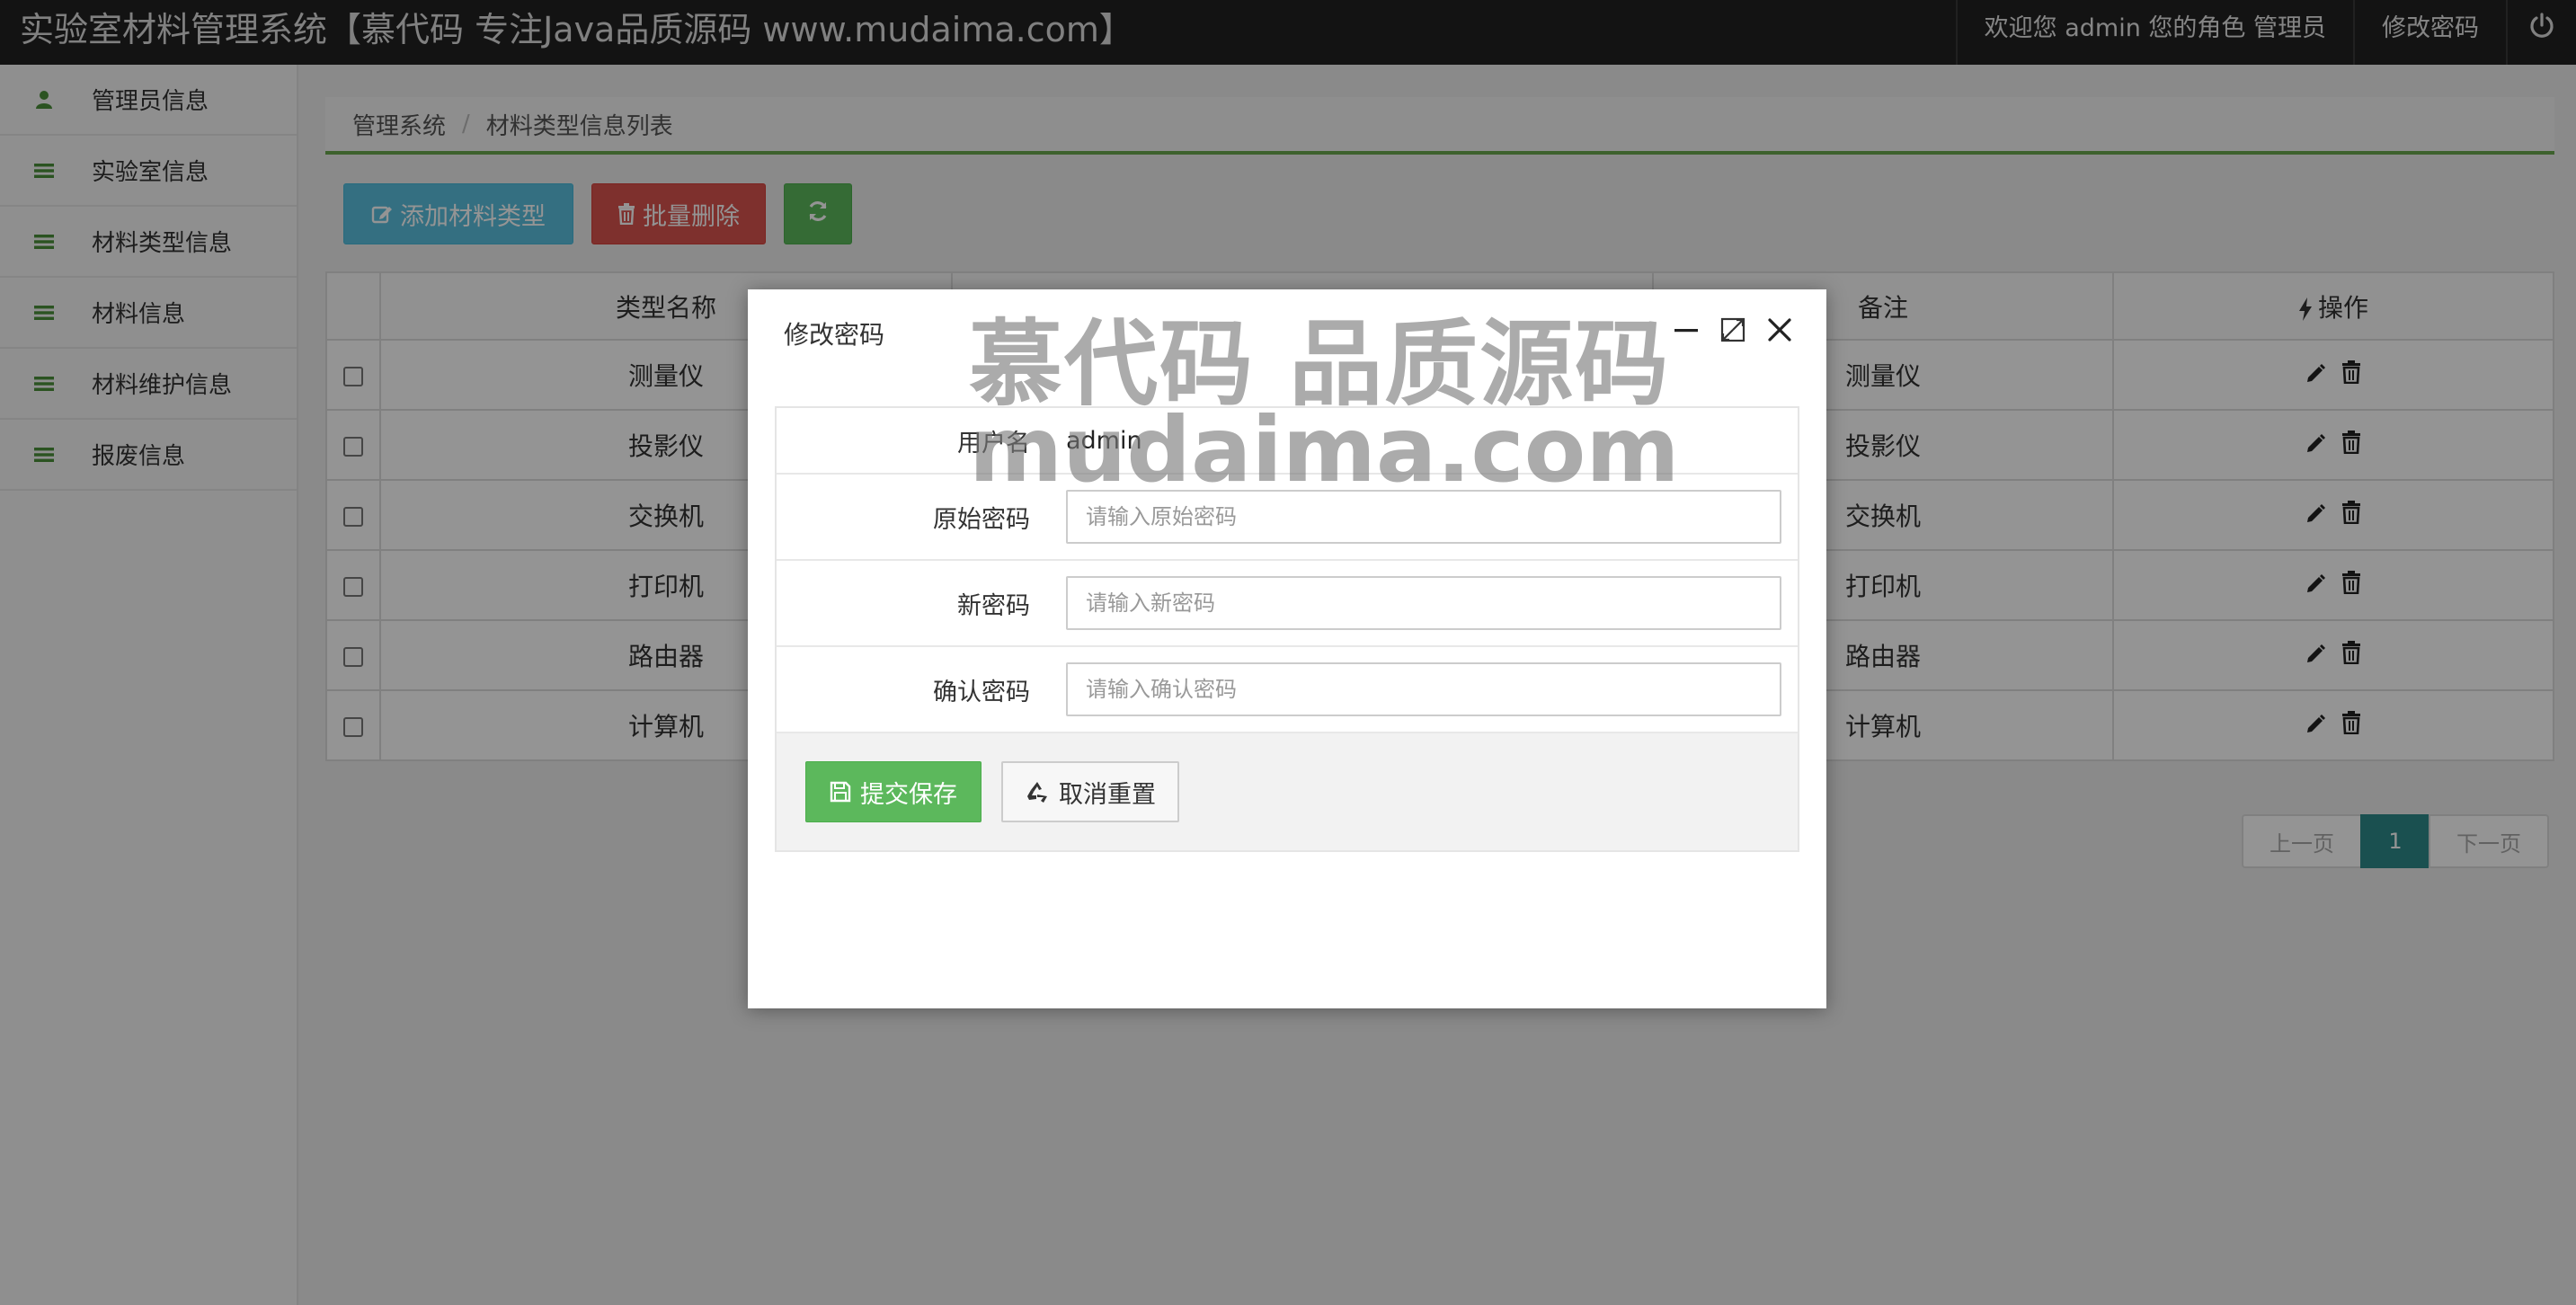 This screenshot has width=2576, height=1305. Describe the element at coordinates (1423, 603) in the screenshot. I see `new-password-input` at that location.